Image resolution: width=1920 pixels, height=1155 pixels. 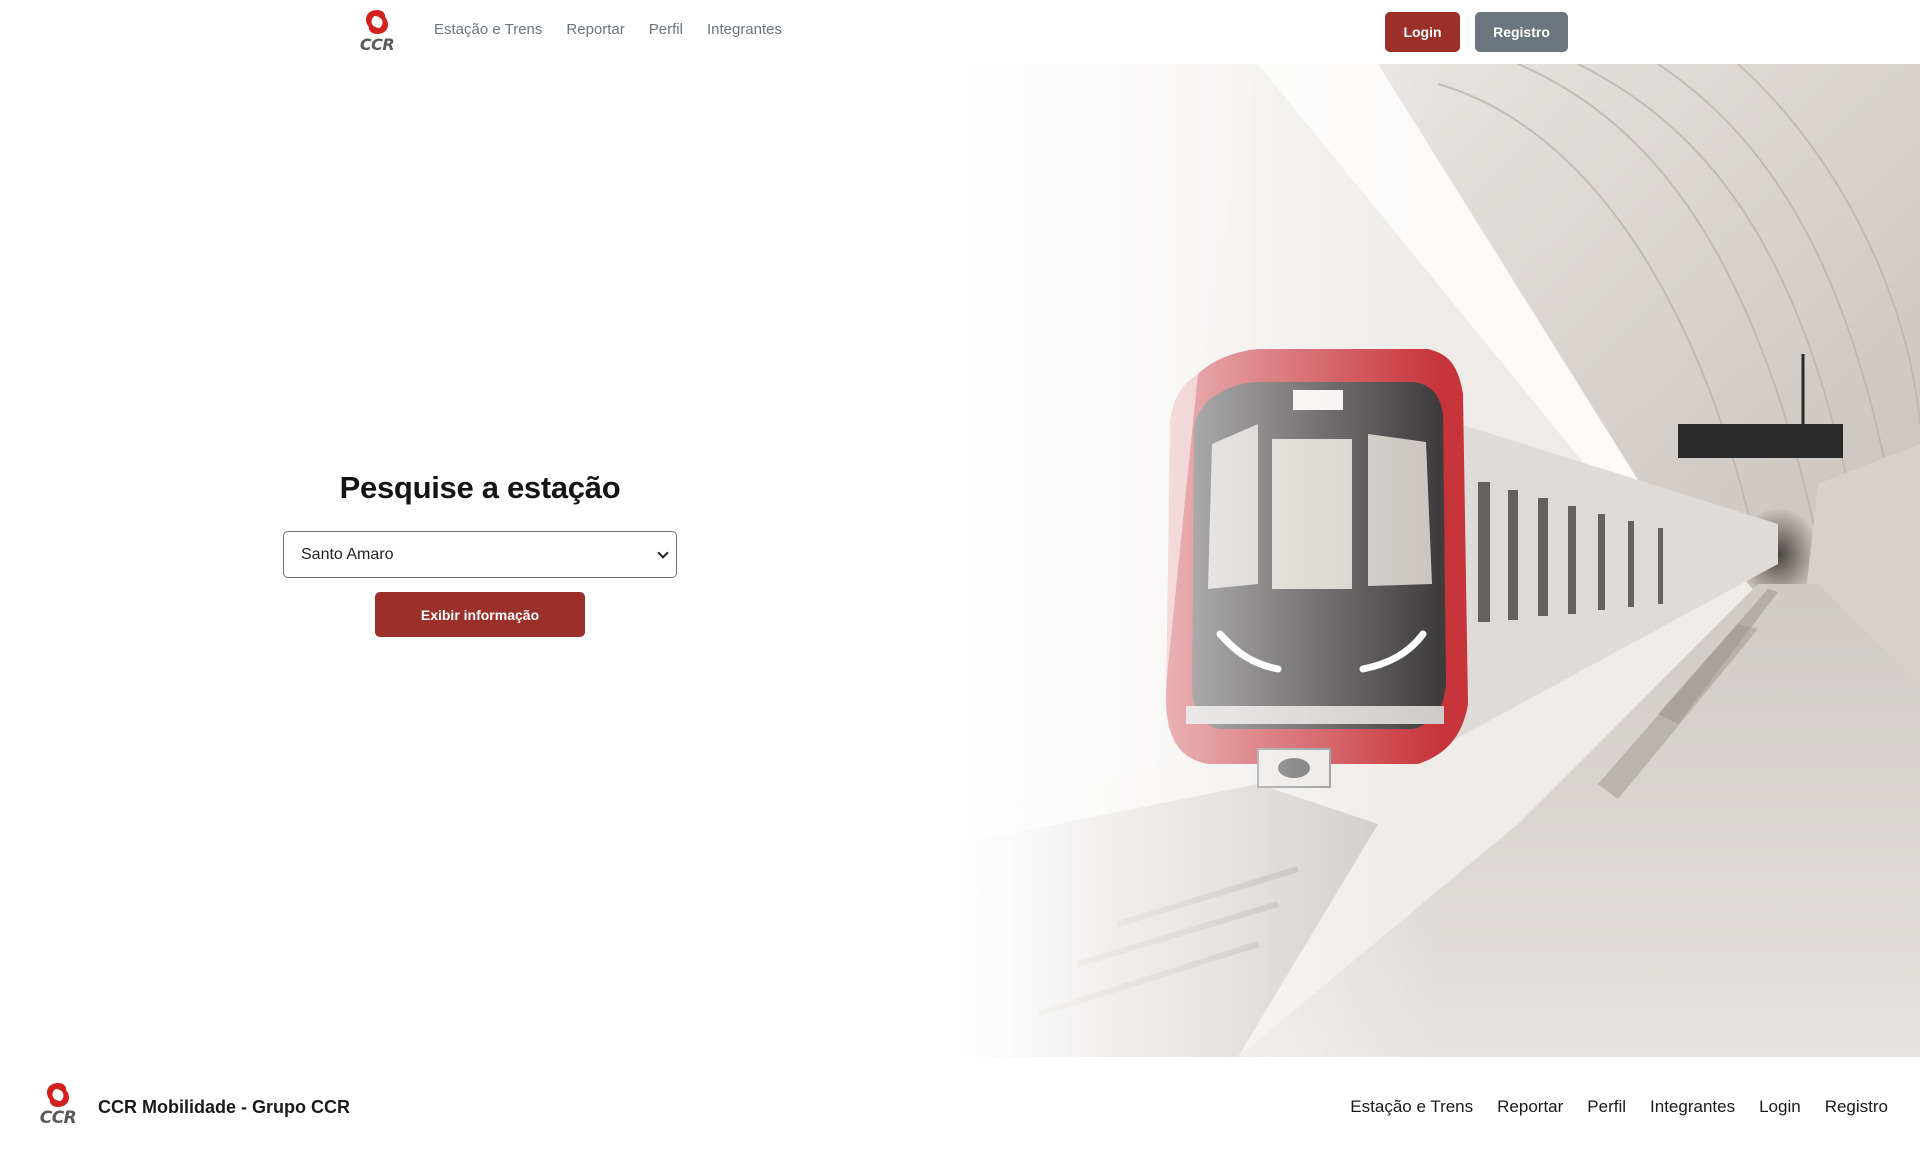 What do you see at coordinates (480, 614) in the screenshot?
I see `exibir-informacao-button: Exibir informação` at bounding box center [480, 614].